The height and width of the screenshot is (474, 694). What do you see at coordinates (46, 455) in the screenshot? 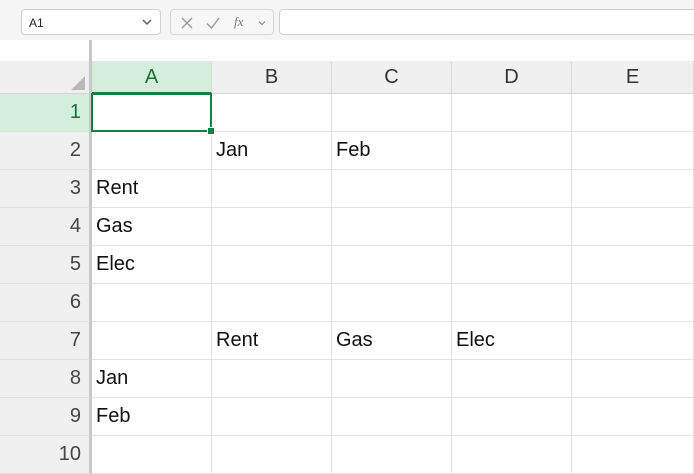
I see `row-header-10: 10` at bounding box center [46, 455].